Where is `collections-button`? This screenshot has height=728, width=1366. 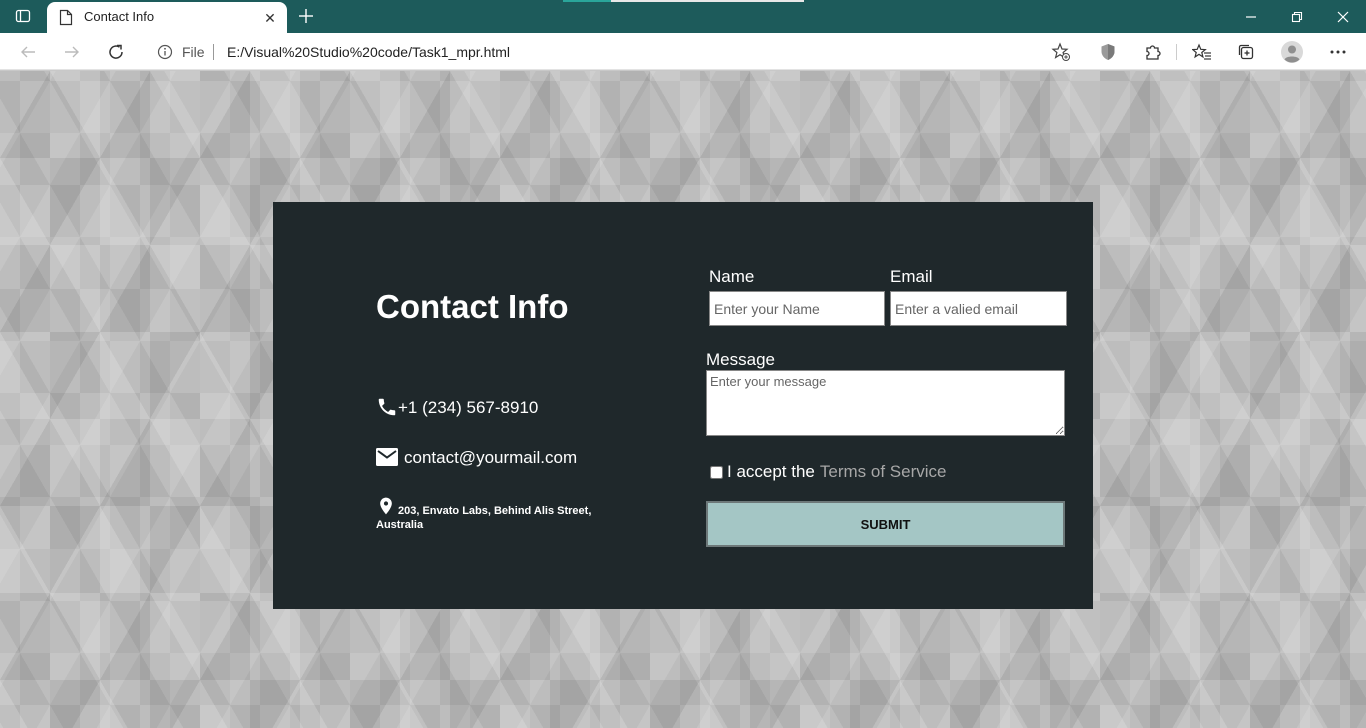
collections-button is located at coordinates (1246, 52).